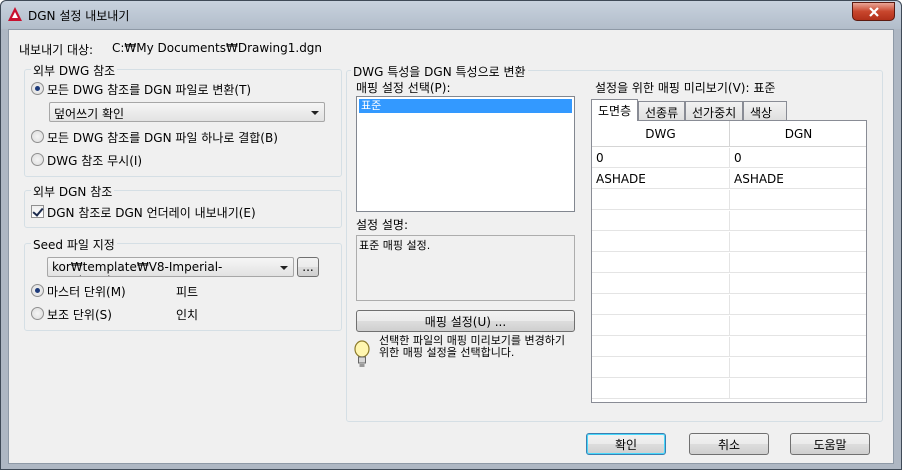  I want to click on help-button: 도움말, so click(830, 444).